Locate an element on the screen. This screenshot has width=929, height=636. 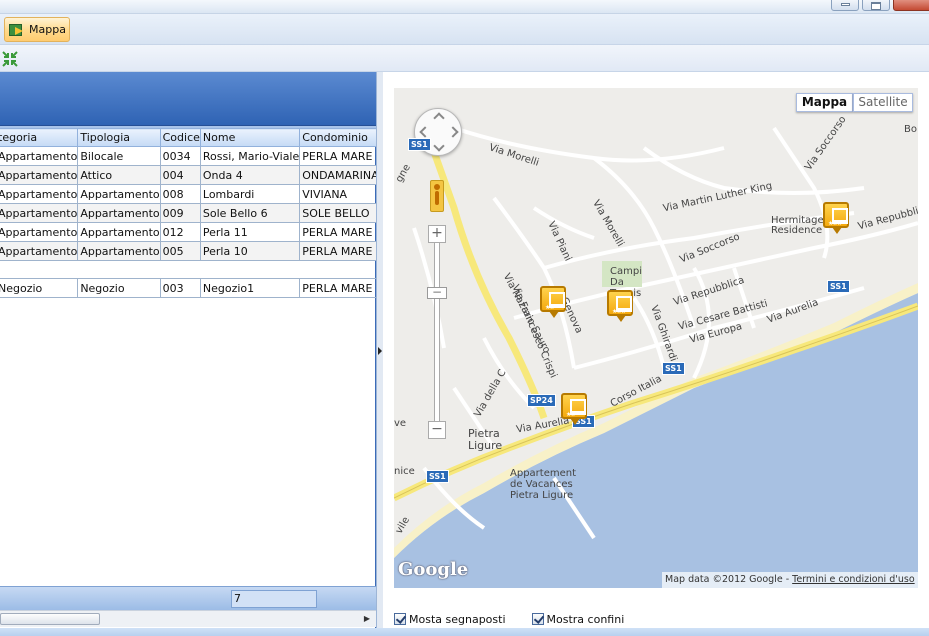
collapse-arrows-button is located at coordinates (10, 59).